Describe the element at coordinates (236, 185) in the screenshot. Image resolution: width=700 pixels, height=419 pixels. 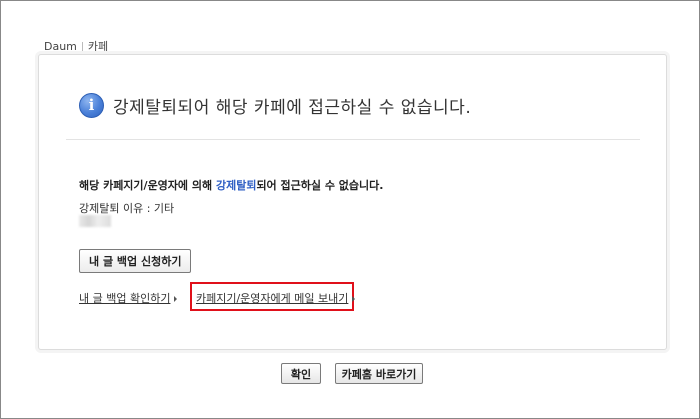
I see `notice-highlight: 강제탈퇴` at that location.